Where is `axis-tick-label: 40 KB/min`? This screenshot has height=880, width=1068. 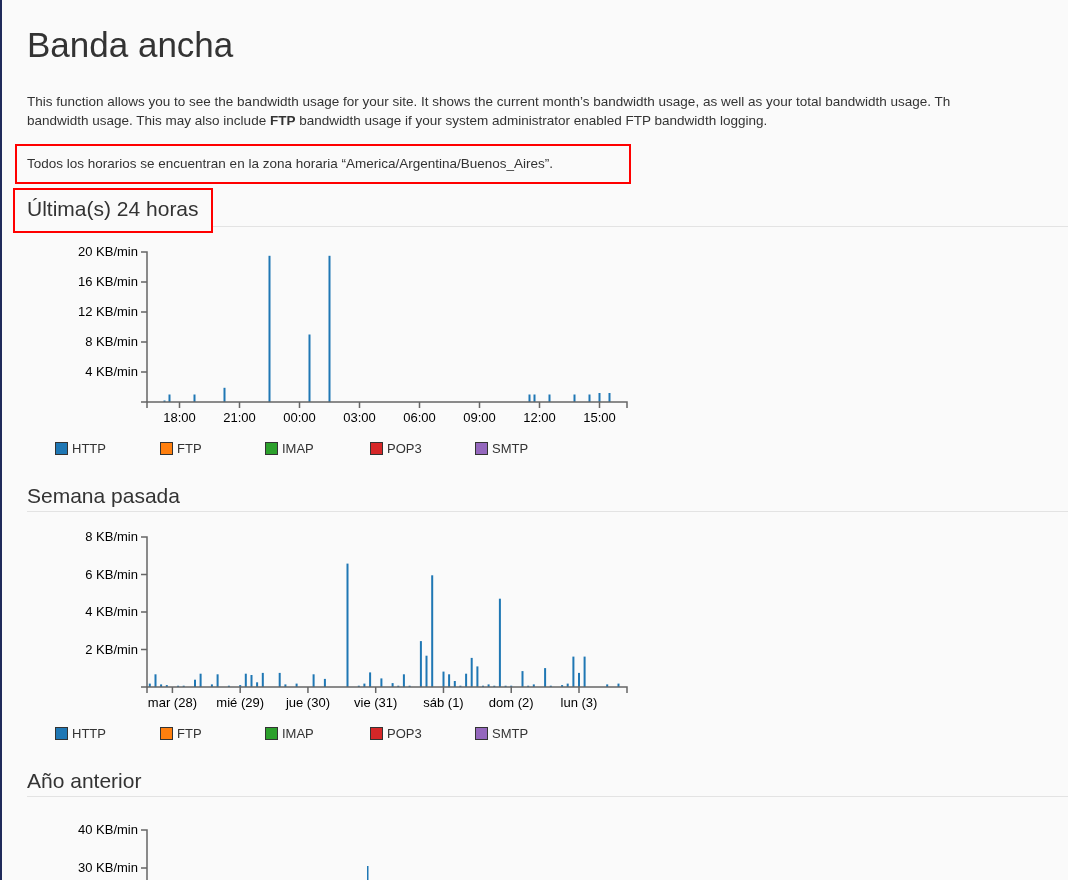 axis-tick-label: 40 KB/min is located at coordinates (108, 829).